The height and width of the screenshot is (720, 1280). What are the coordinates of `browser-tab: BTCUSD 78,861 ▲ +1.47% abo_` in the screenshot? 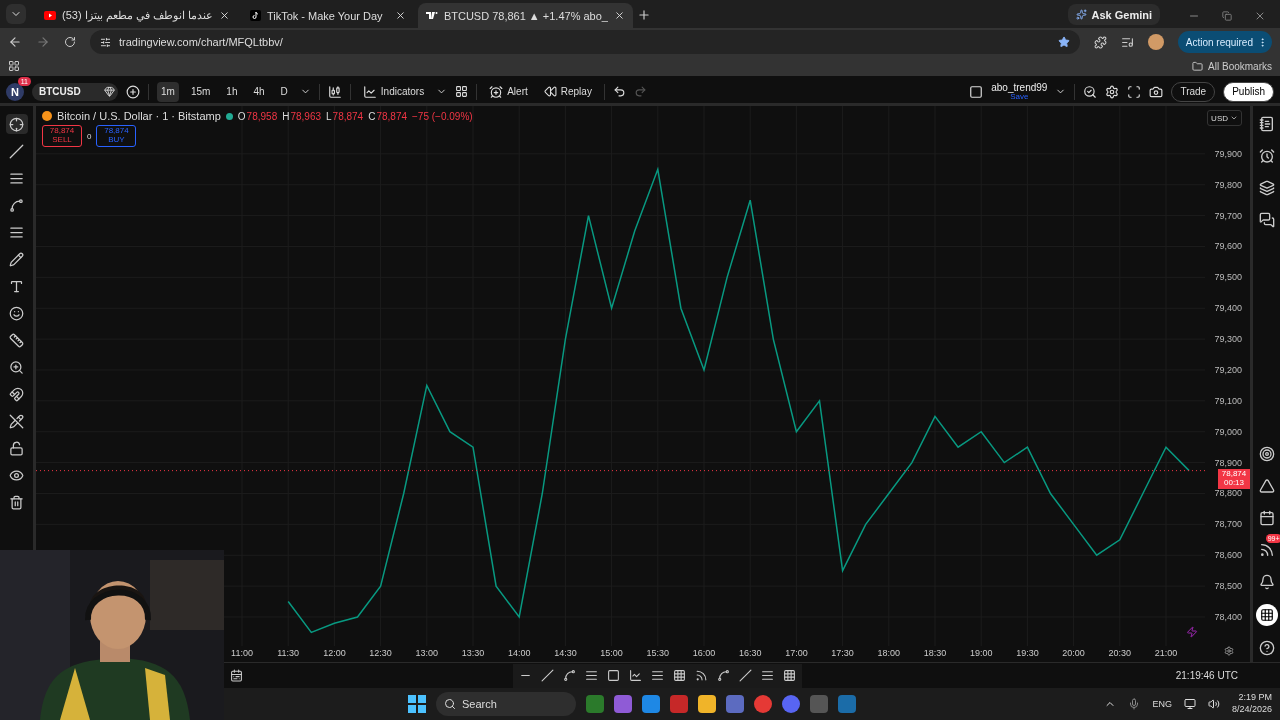 It's located at (525, 15).